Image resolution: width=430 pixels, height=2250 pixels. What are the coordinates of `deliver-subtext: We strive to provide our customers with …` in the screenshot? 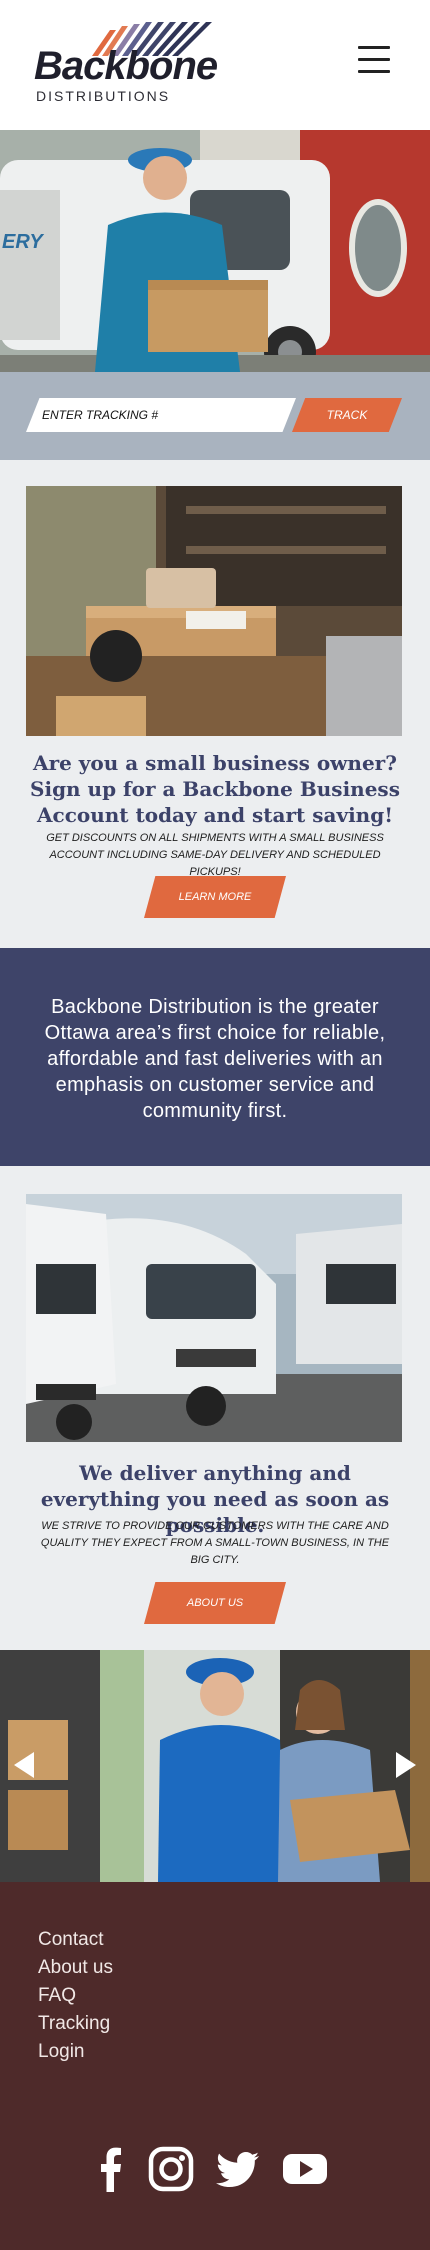 It's located at (215, 1543).